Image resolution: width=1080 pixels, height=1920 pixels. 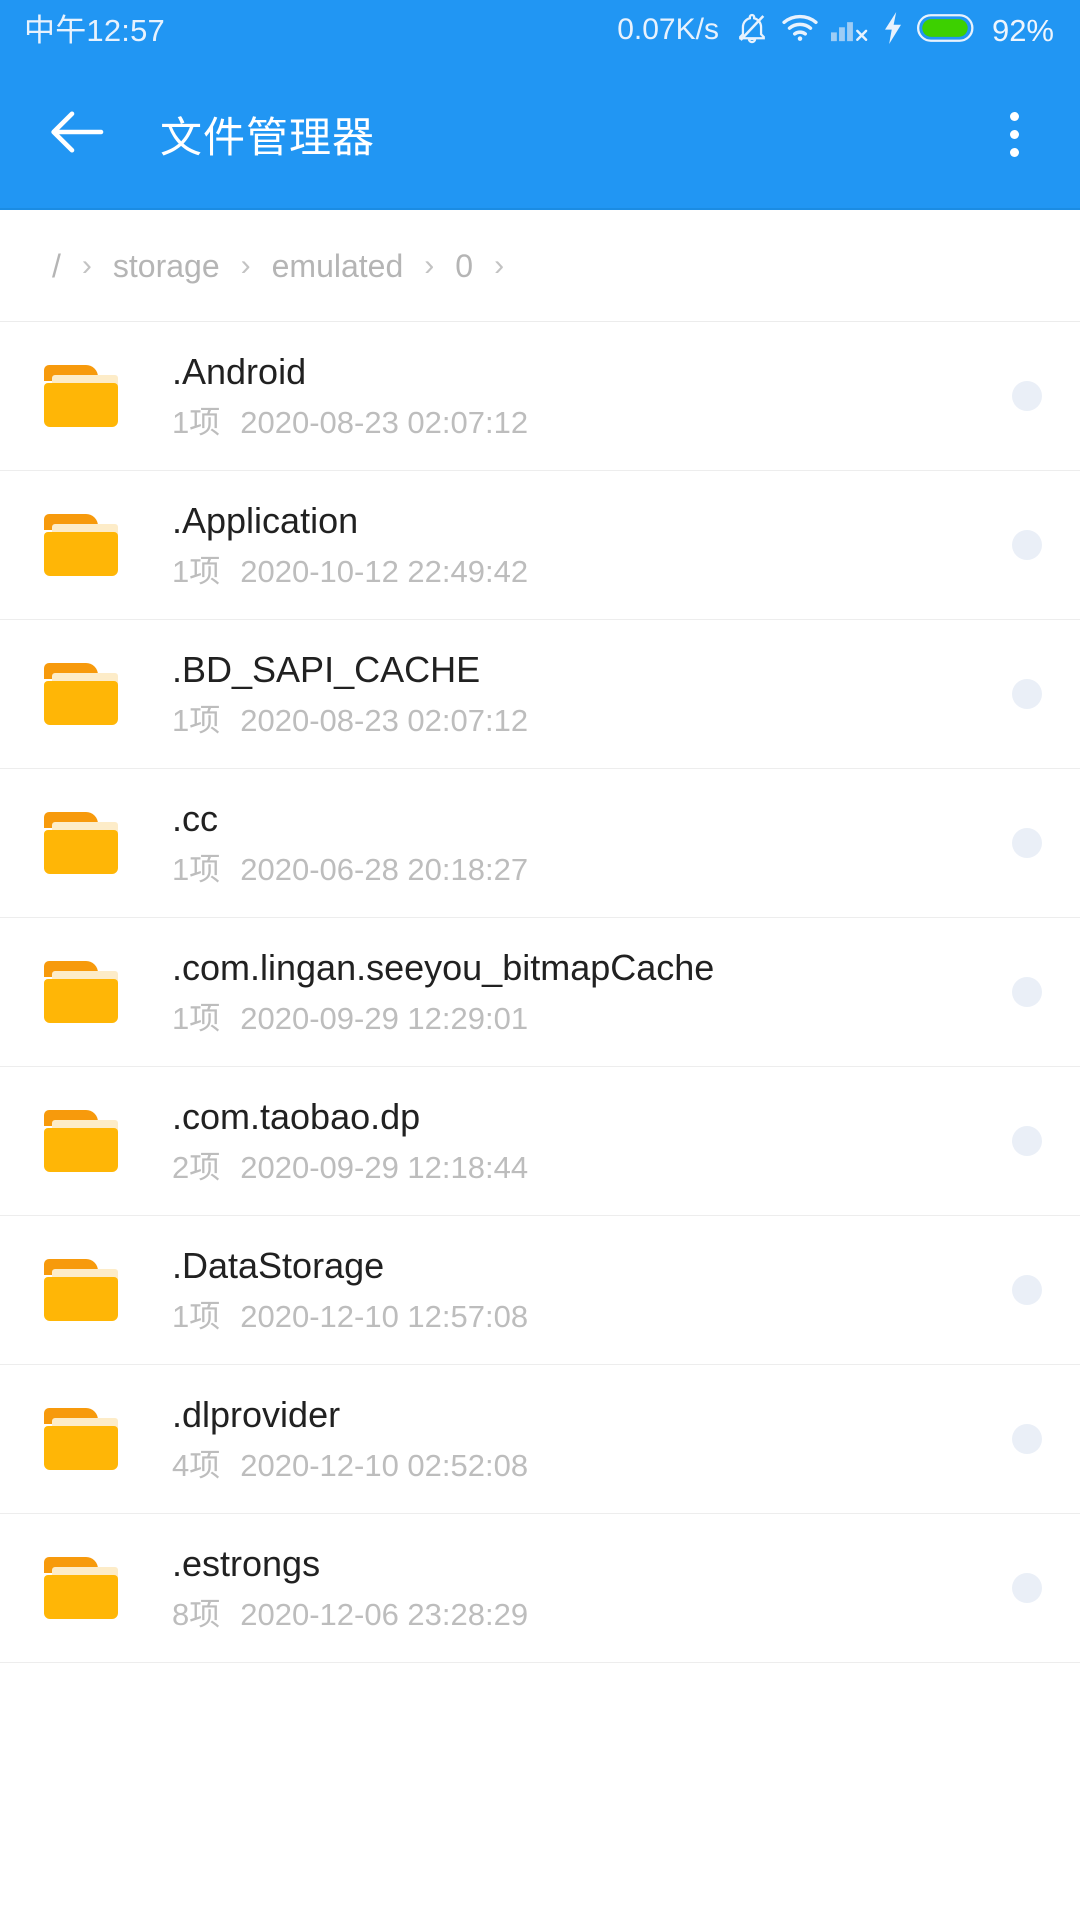 I want to click on file-subtitle: 1项 2020-09-29 12:29:01, so click(x=580, y=1018).